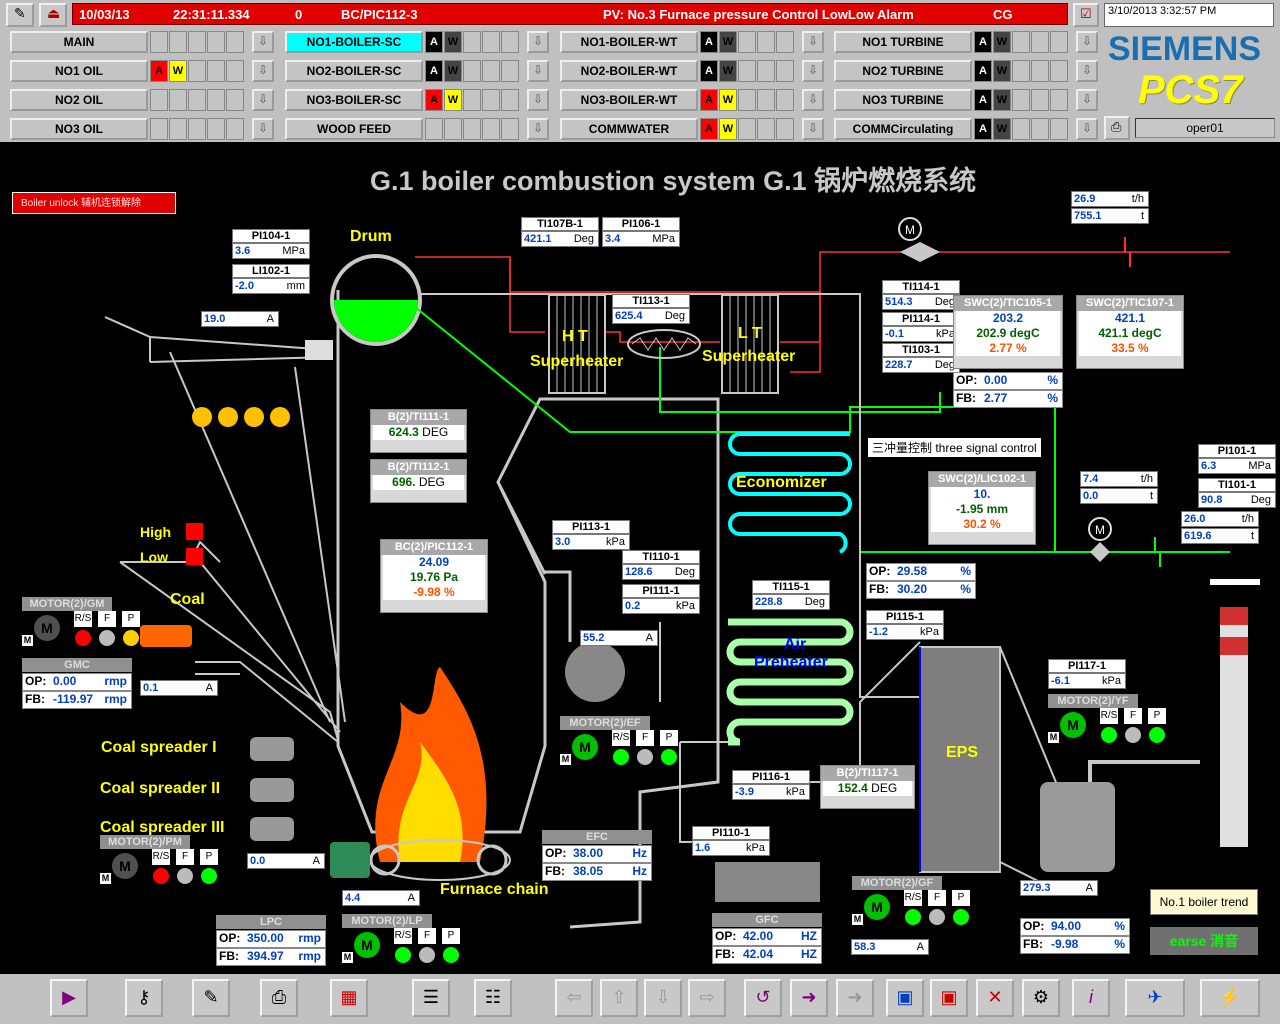  I want to click on coal-spreader-1-motor, so click(272, 749).